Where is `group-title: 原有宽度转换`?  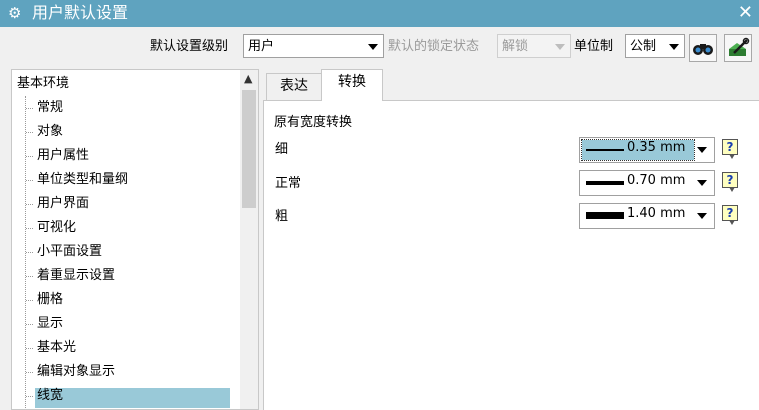 group-title: 原有宽度转换 is located at coordinates (313, 122).